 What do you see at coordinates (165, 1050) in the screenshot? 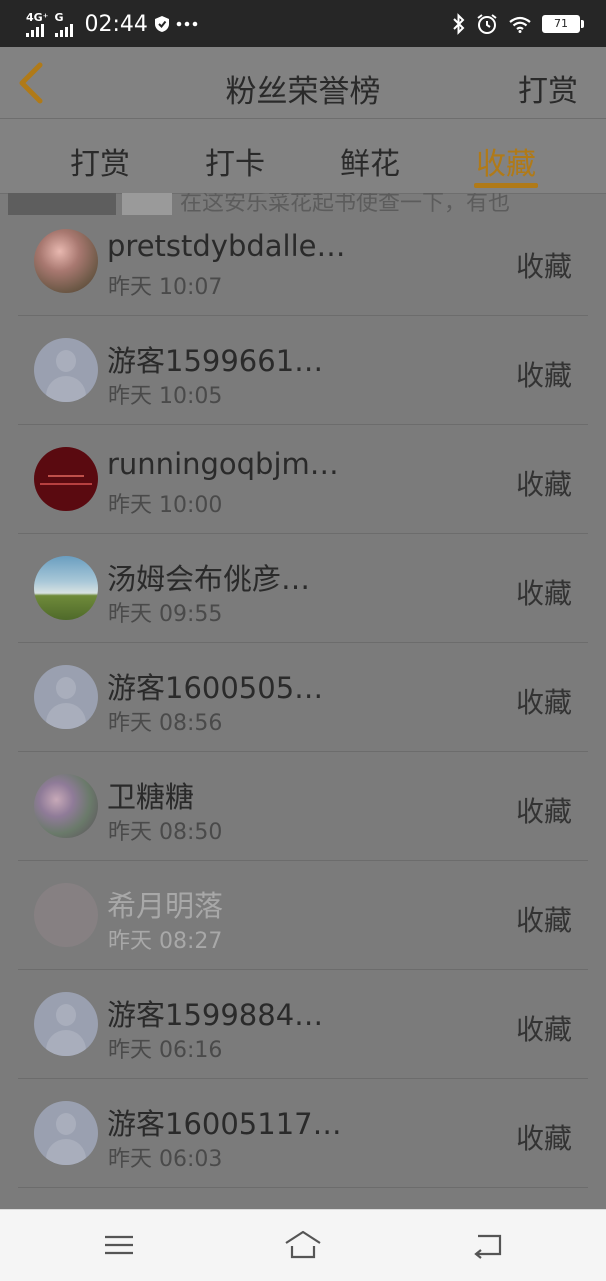
I see `timestamp: 昨天 06:16` at bounding box center [165, 1050].